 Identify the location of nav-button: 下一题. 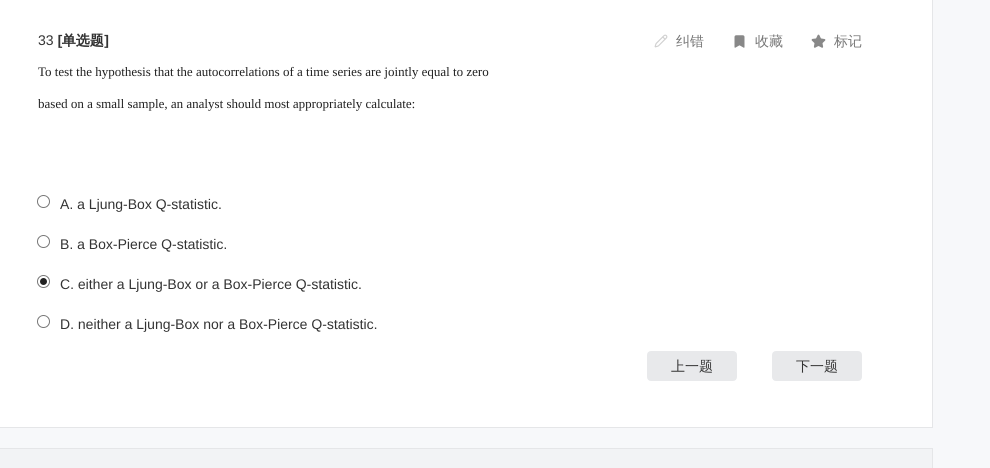
(817, 366).